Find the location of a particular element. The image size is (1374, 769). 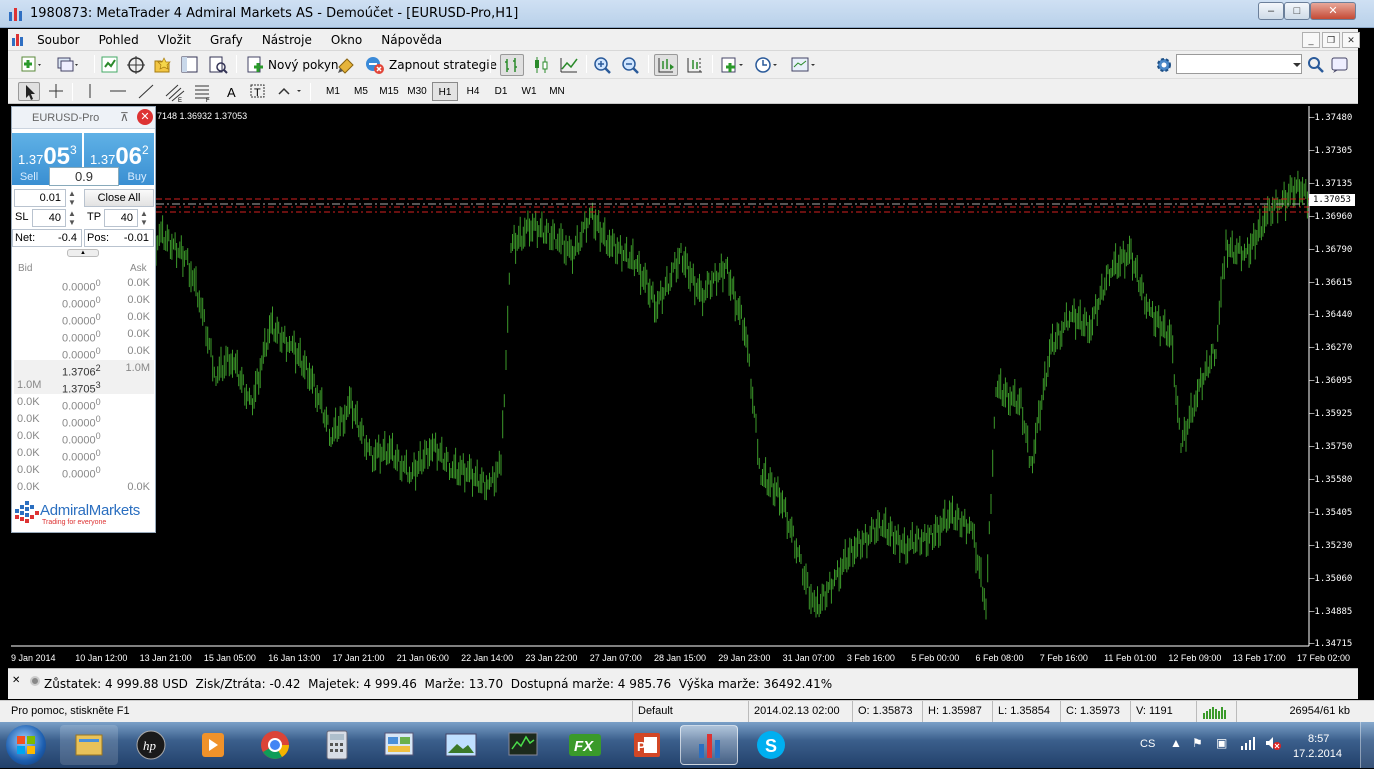

chart-shift-icon is located at coordinates (694, 65).